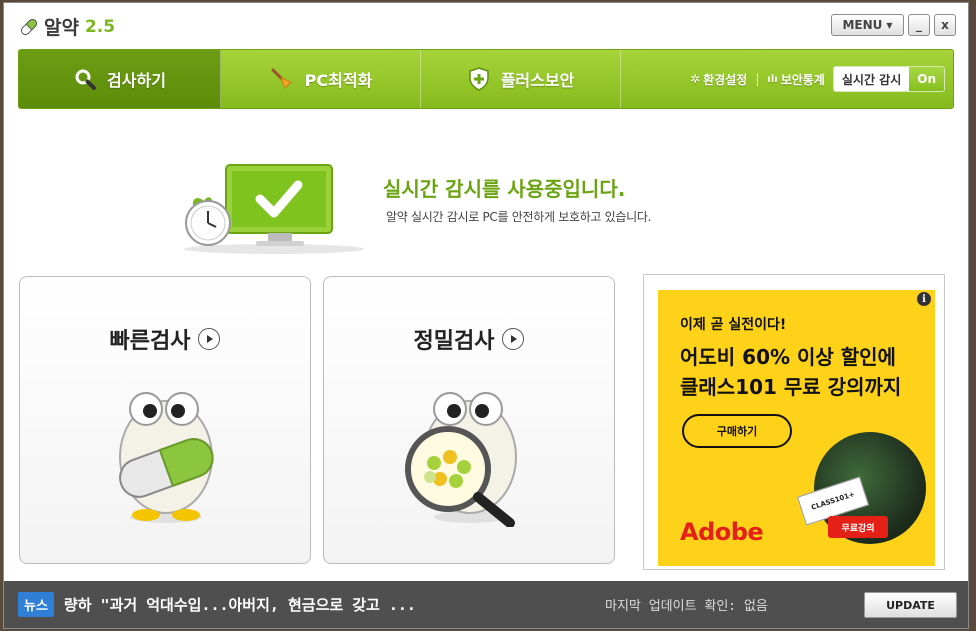 Image resolution: width=976 pixels, height=631 pixels. What do you see at coordinates (862, 25) in the screenshot?
I see `menu-label: MENU` at bounding box center [862, 25].